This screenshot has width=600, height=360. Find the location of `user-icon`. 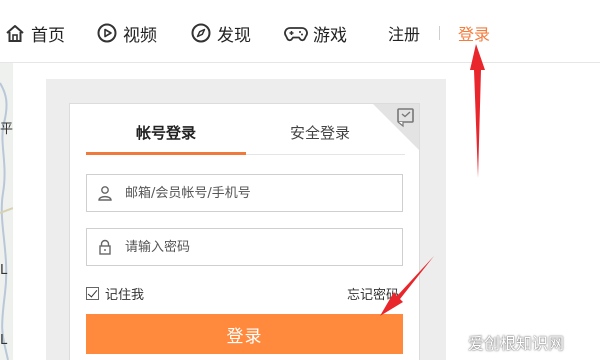

user-icon is located at coordinates (105, 193).